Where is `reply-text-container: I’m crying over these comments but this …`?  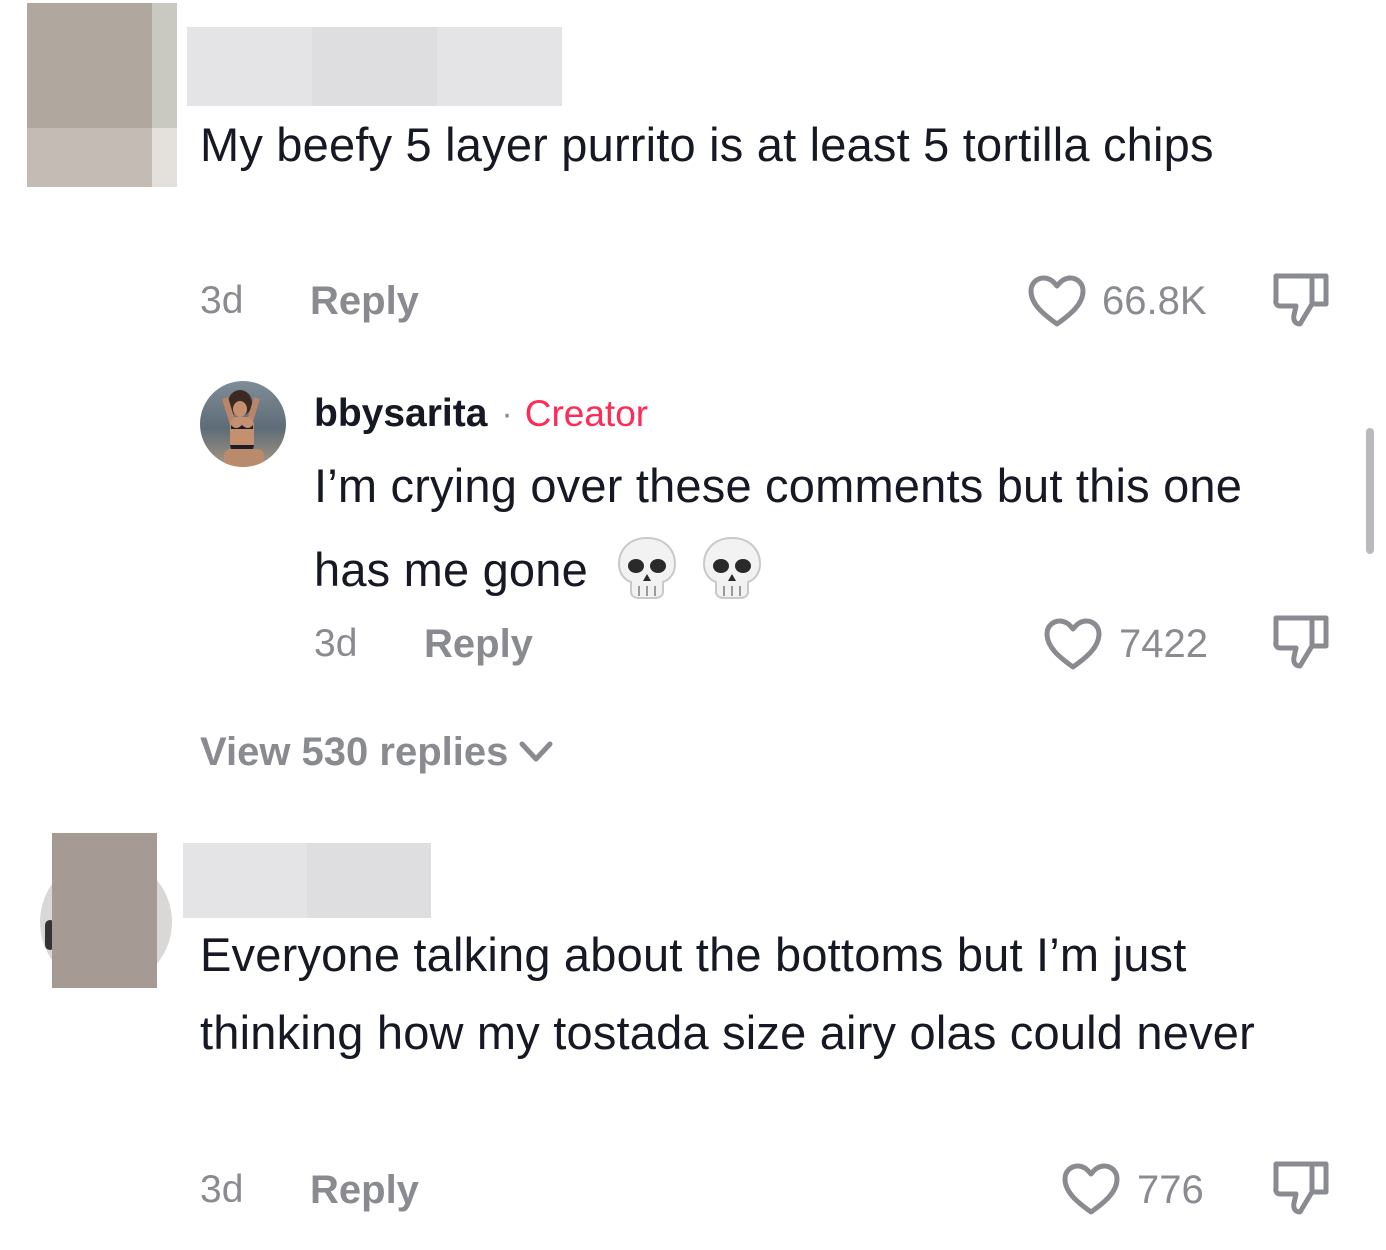 reply-text-container: I’m crying over these comments but this … is located at coordinates (819, 528).